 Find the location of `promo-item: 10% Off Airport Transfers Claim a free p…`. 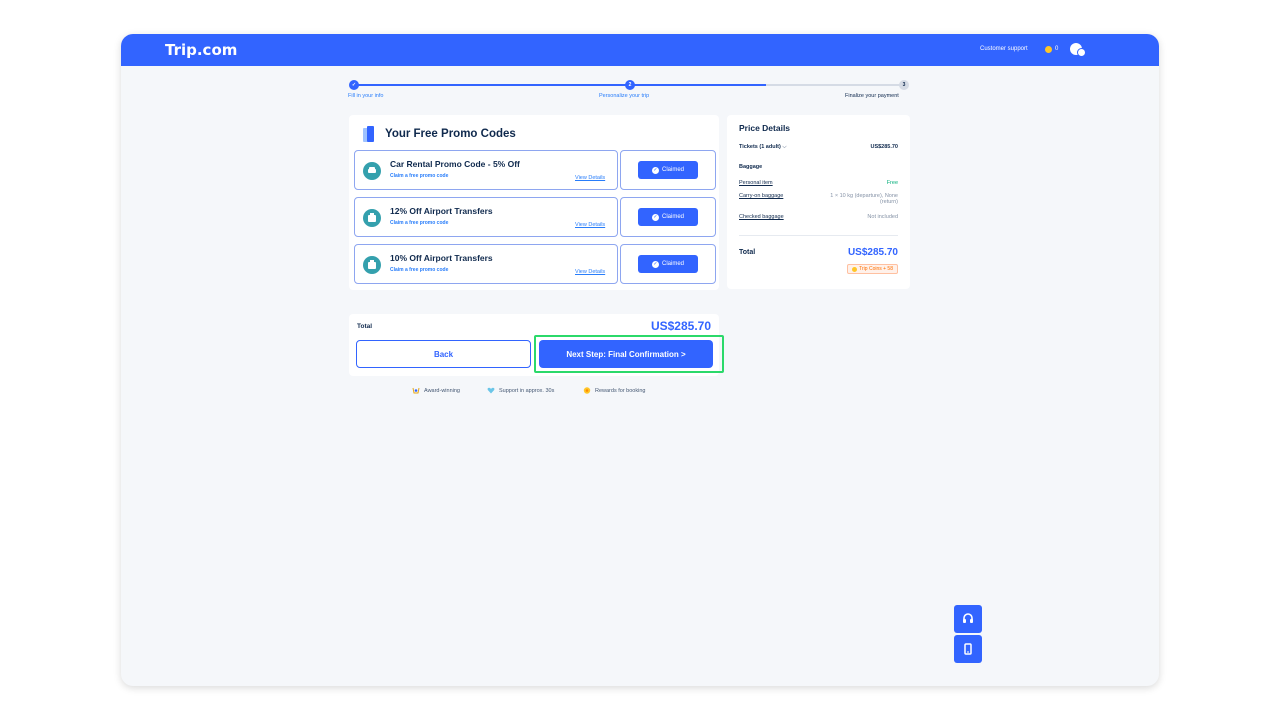

promo-item: 10% Off Airport Transfers Claim a free p… is located at coordinates (535, 264).